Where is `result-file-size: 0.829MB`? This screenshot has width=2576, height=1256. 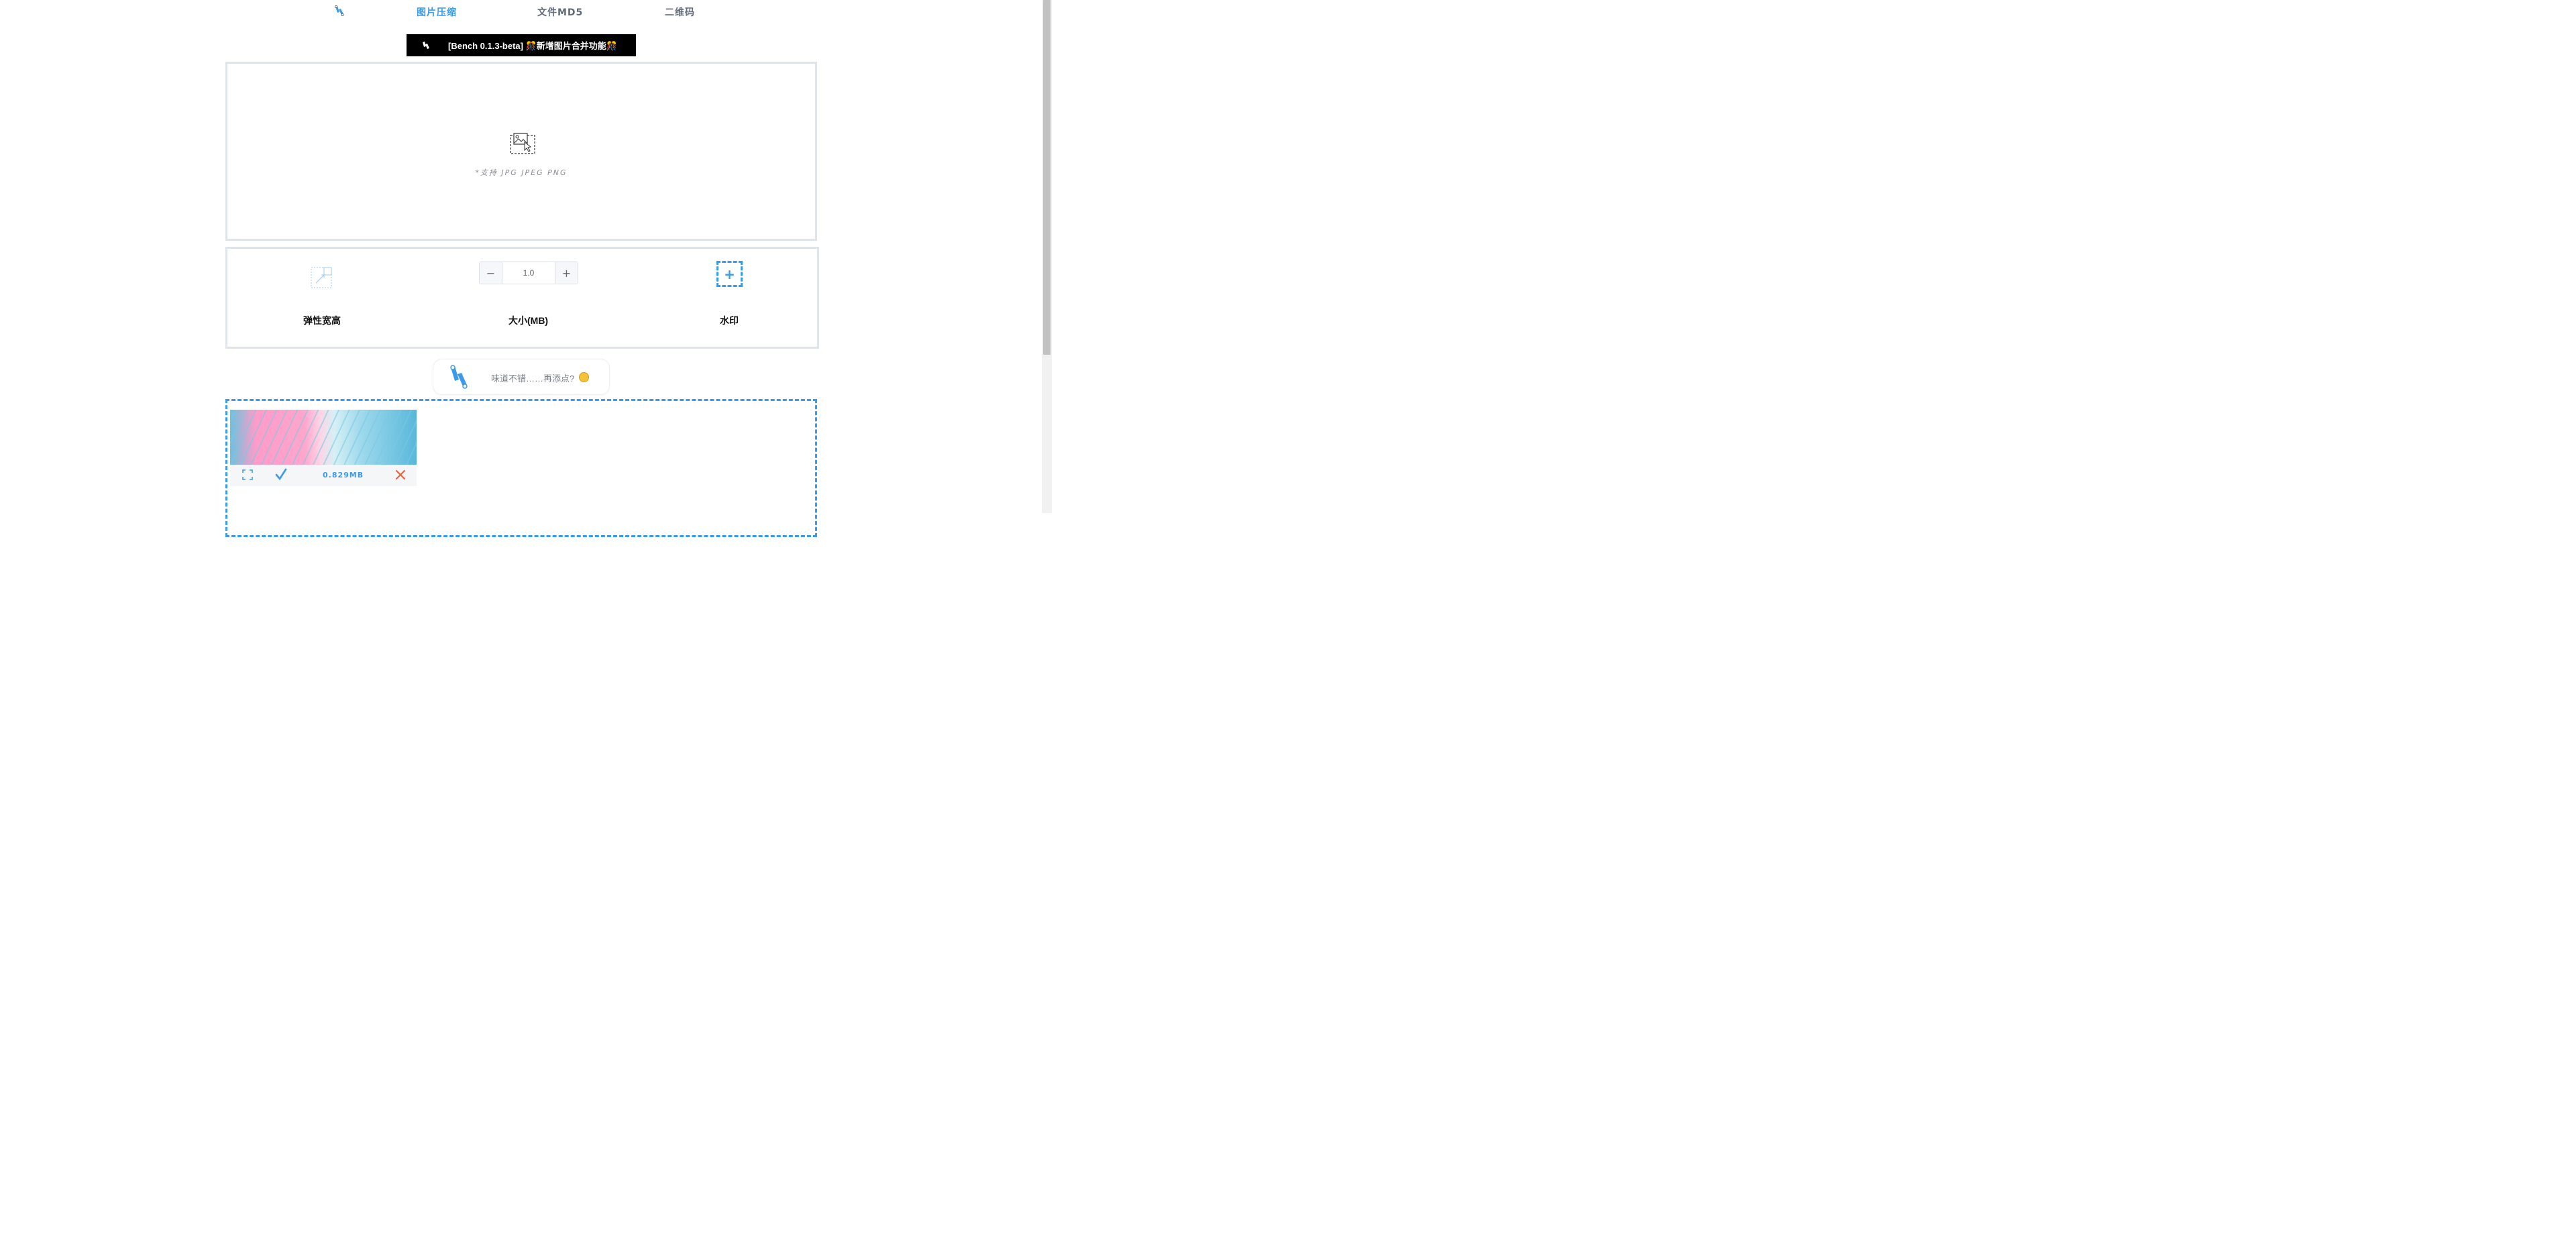 result-file-size: 0.829MB is located at coordinates (343, 475).